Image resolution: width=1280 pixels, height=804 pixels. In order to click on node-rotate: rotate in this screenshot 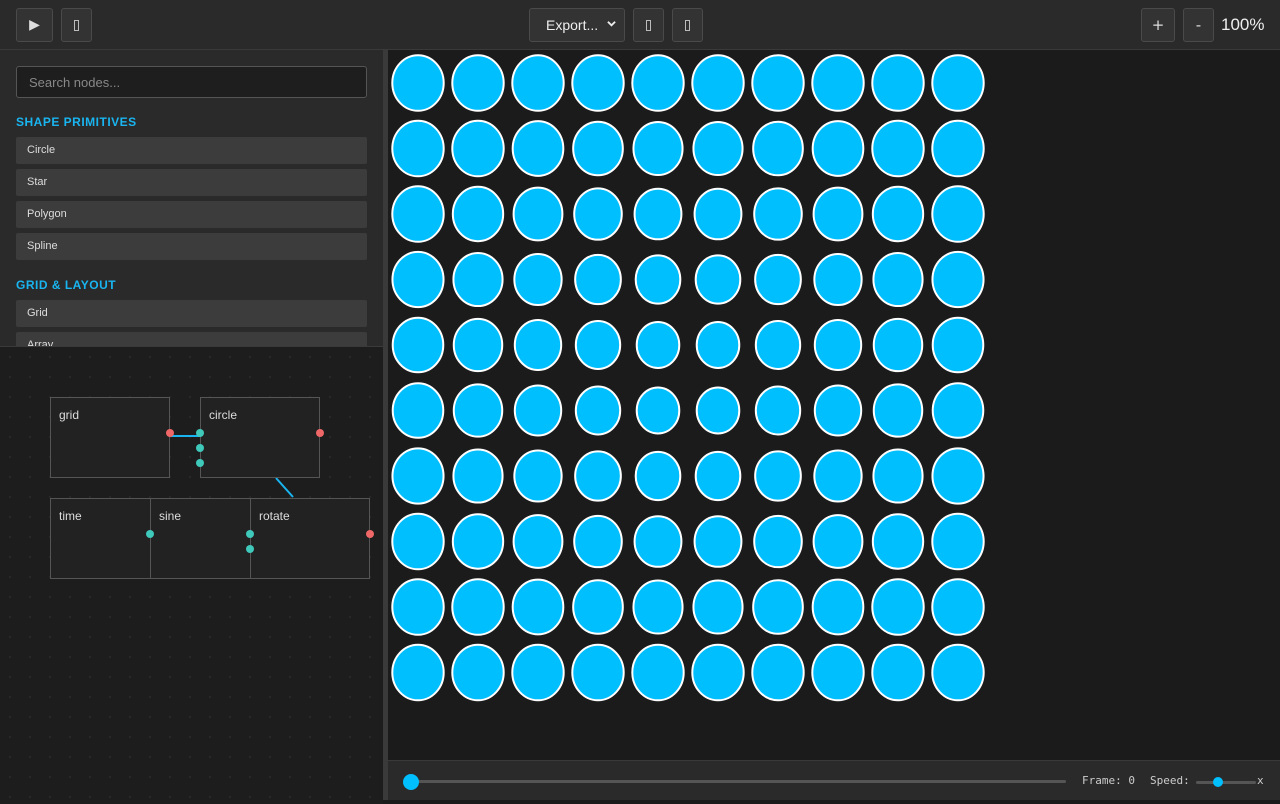, I will do `click(310, 538)`.